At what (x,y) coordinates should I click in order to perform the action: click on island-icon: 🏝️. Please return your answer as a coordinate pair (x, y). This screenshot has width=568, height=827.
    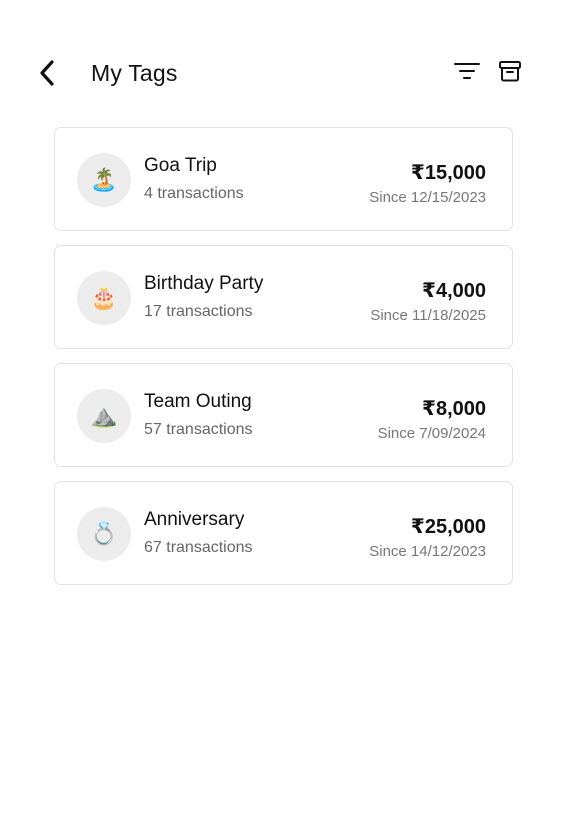
    Looking at the image, I should click on (104, 180).